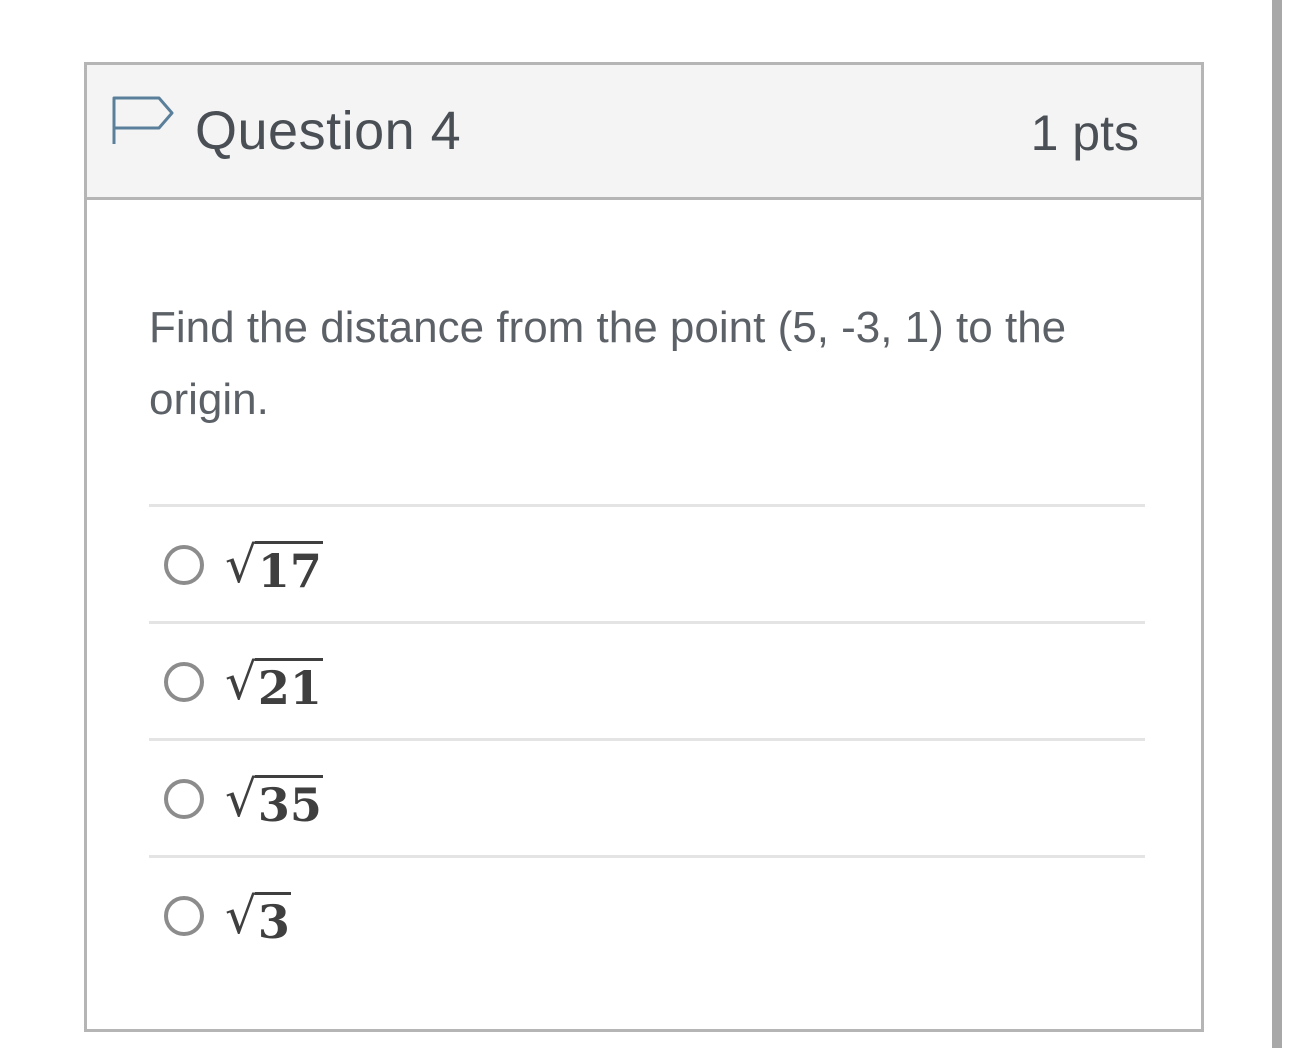  Describe the element at coordinates (288, 685) in the screenshot. I see `radicand: 21` at that location.